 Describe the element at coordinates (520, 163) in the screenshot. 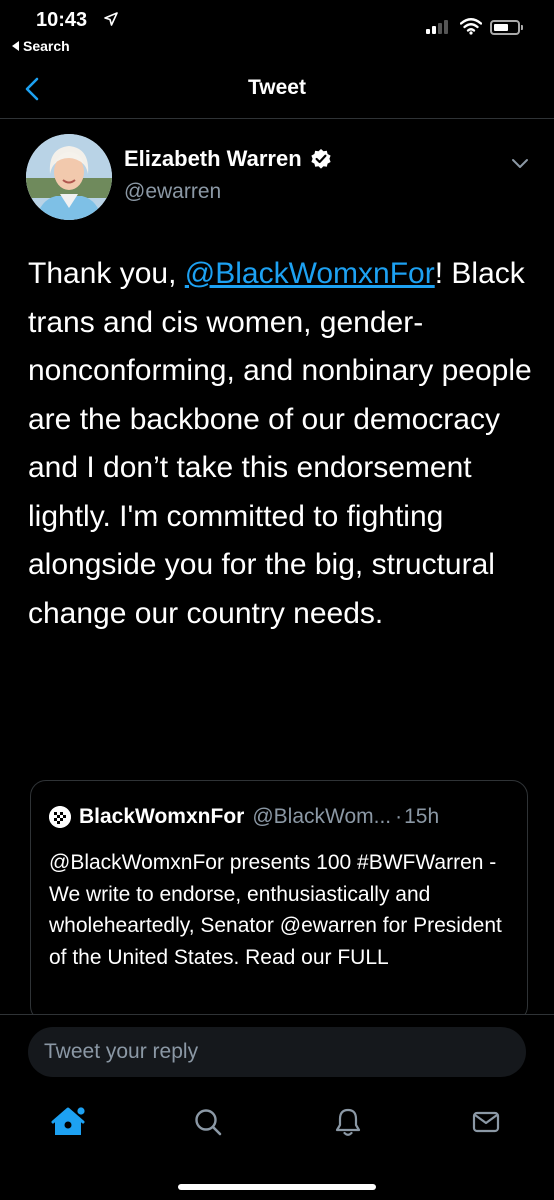

I see `chevron-down-icon` at that location.